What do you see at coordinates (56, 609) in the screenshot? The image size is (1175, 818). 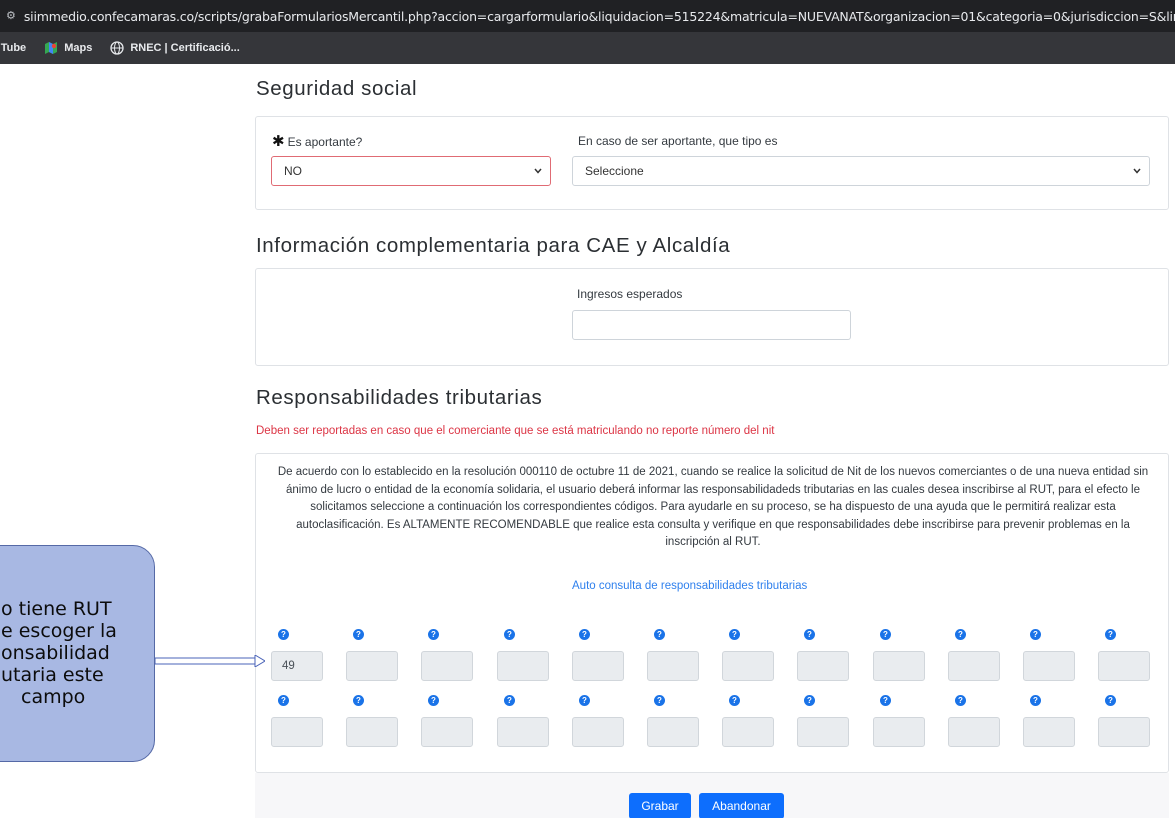 I see `callout-line: o tiene RUT` at bounding box center [56, 609].